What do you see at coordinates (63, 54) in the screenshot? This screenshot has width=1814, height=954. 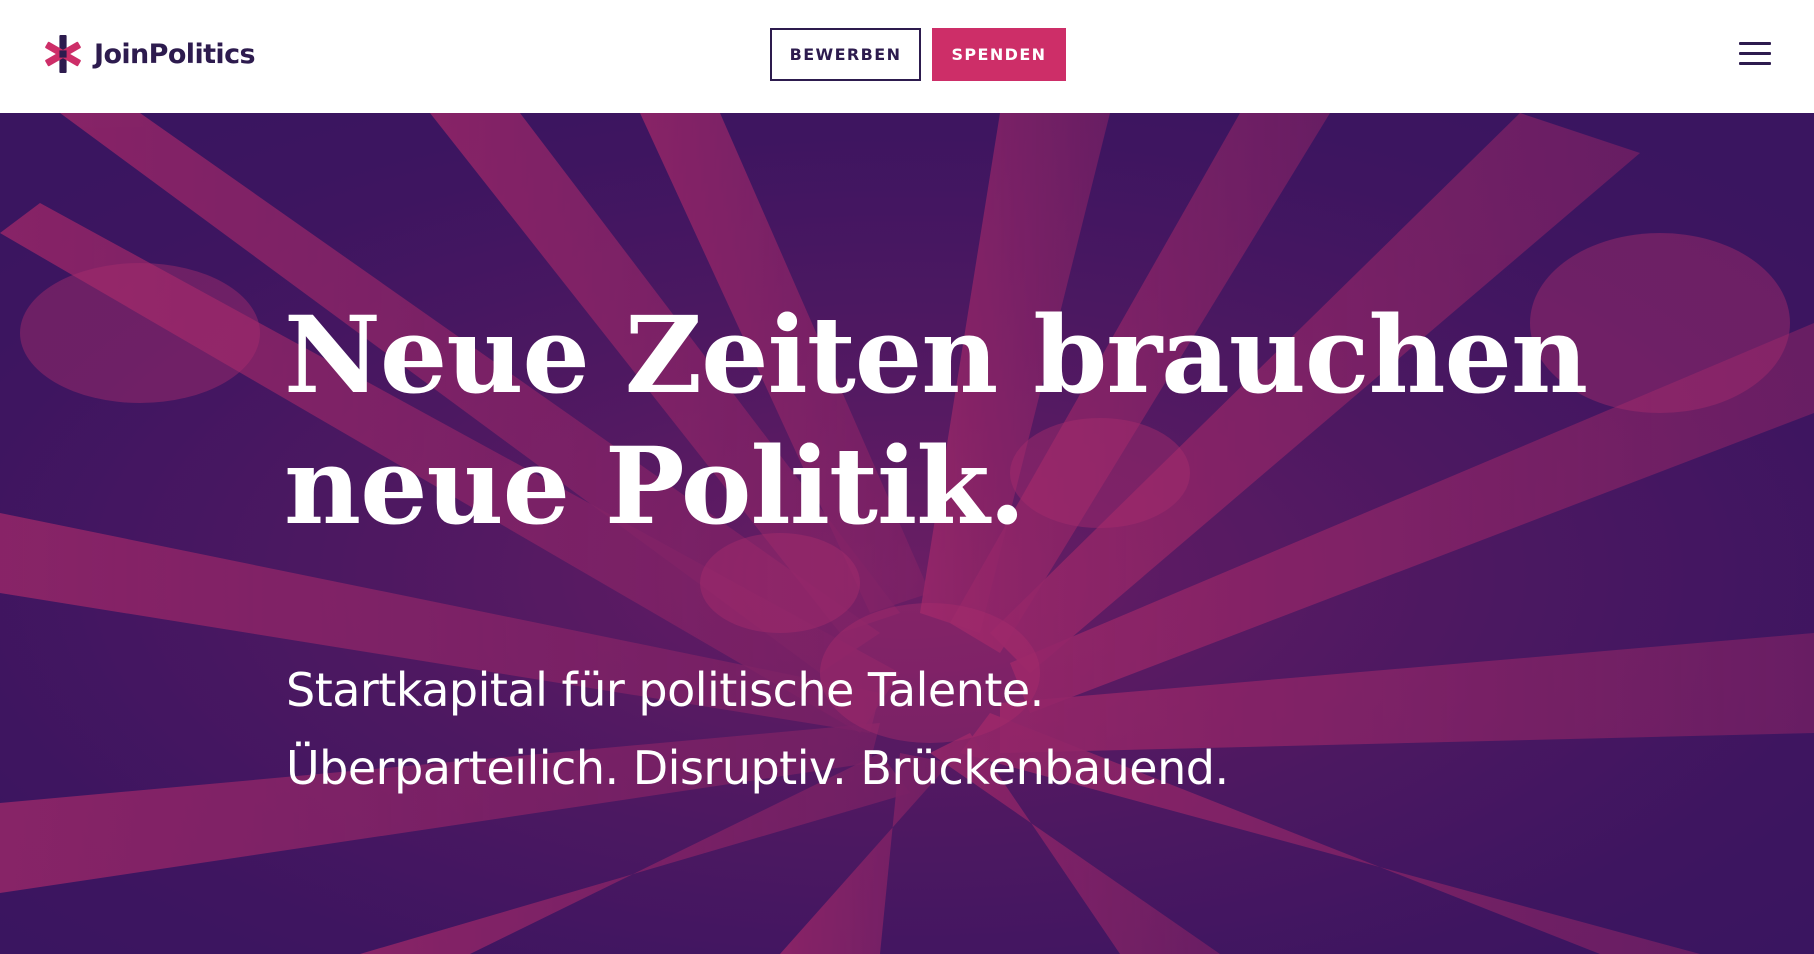 I see `asterisk-logo-icon` at bounding box center [63, 54].